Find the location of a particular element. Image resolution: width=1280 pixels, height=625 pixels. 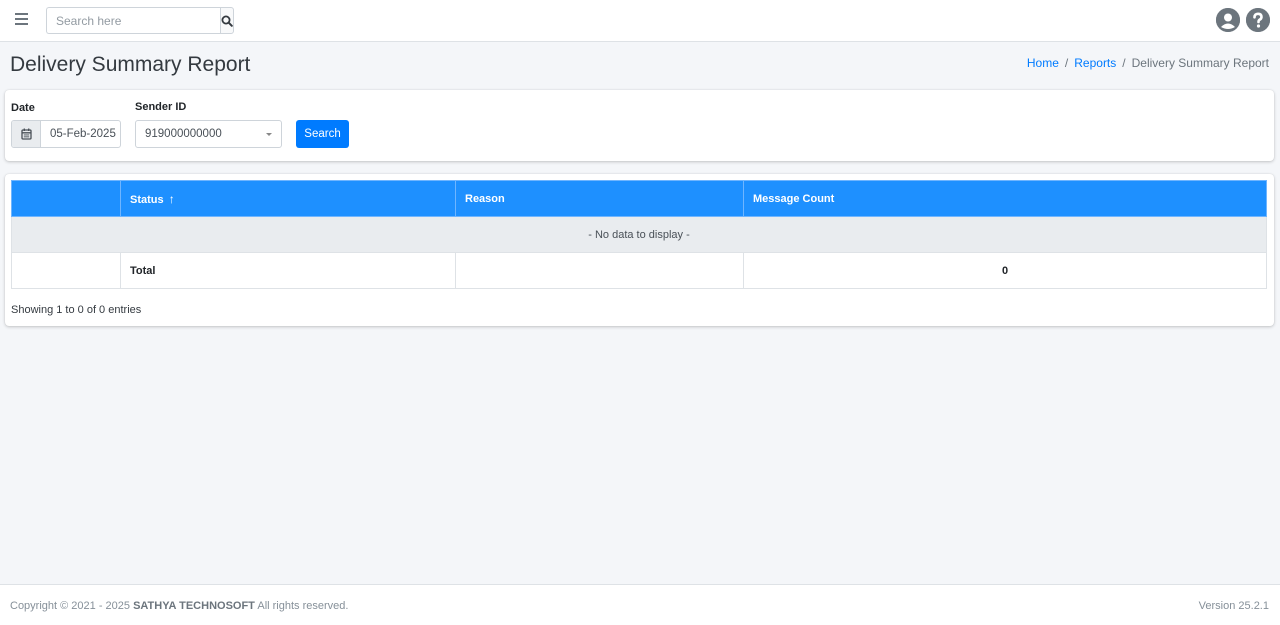

table-info: Showing 1 to 0 of 0 entries is located at coordinates (76, 310).